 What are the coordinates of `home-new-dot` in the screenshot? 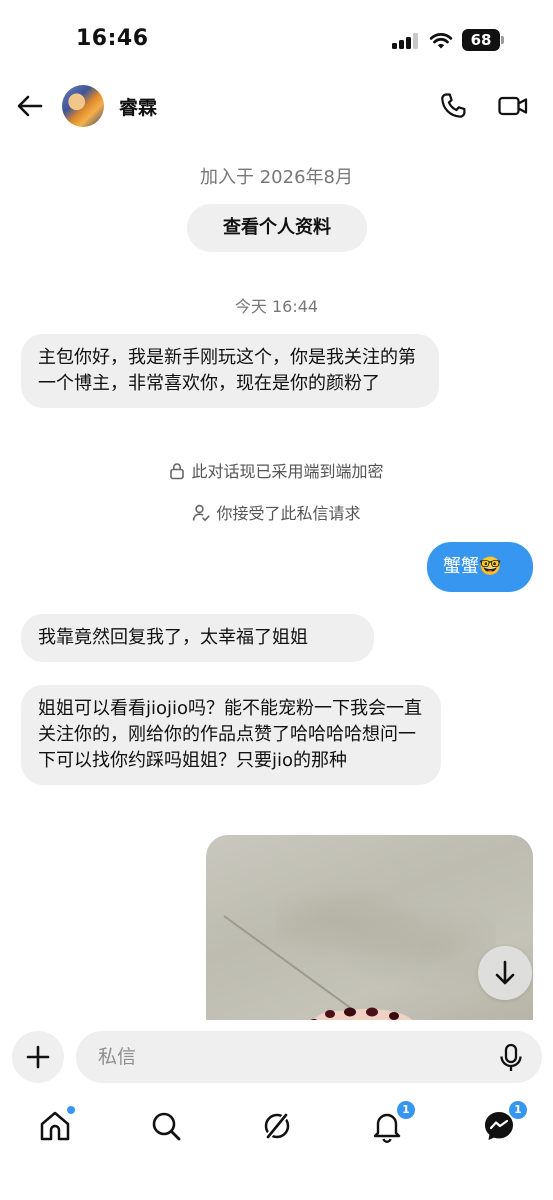 It's located at (71, 1110).